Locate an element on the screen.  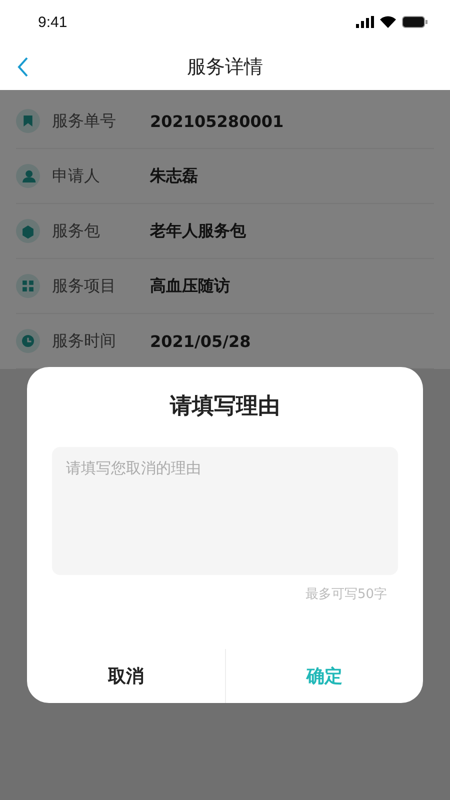
detail-label: 申请人 is located at coordinates (76, 176).